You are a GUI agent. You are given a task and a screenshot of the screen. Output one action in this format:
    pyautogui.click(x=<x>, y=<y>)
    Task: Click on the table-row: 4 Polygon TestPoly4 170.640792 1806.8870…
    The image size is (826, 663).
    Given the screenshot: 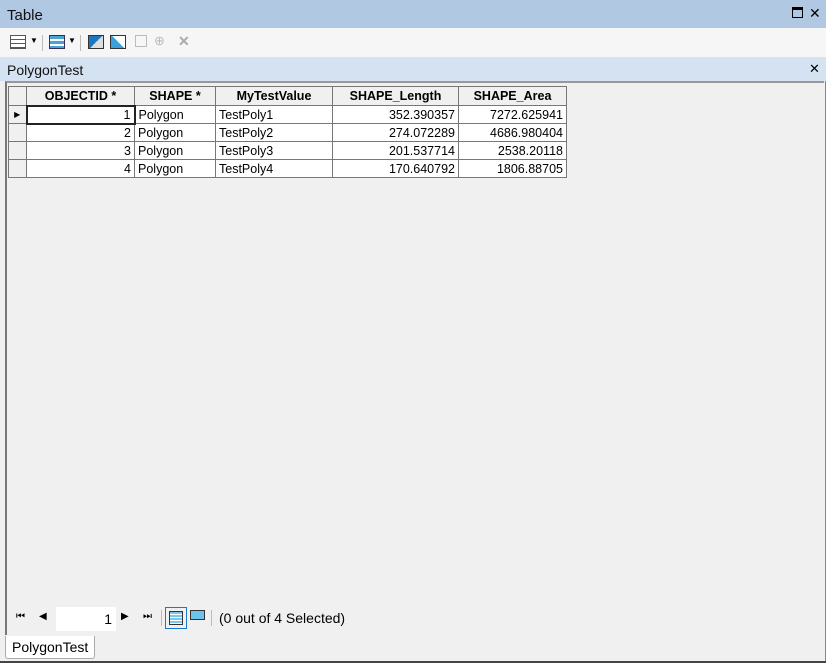 What is the action you would take?
    pyautogui.click(x=287, y=168)
    